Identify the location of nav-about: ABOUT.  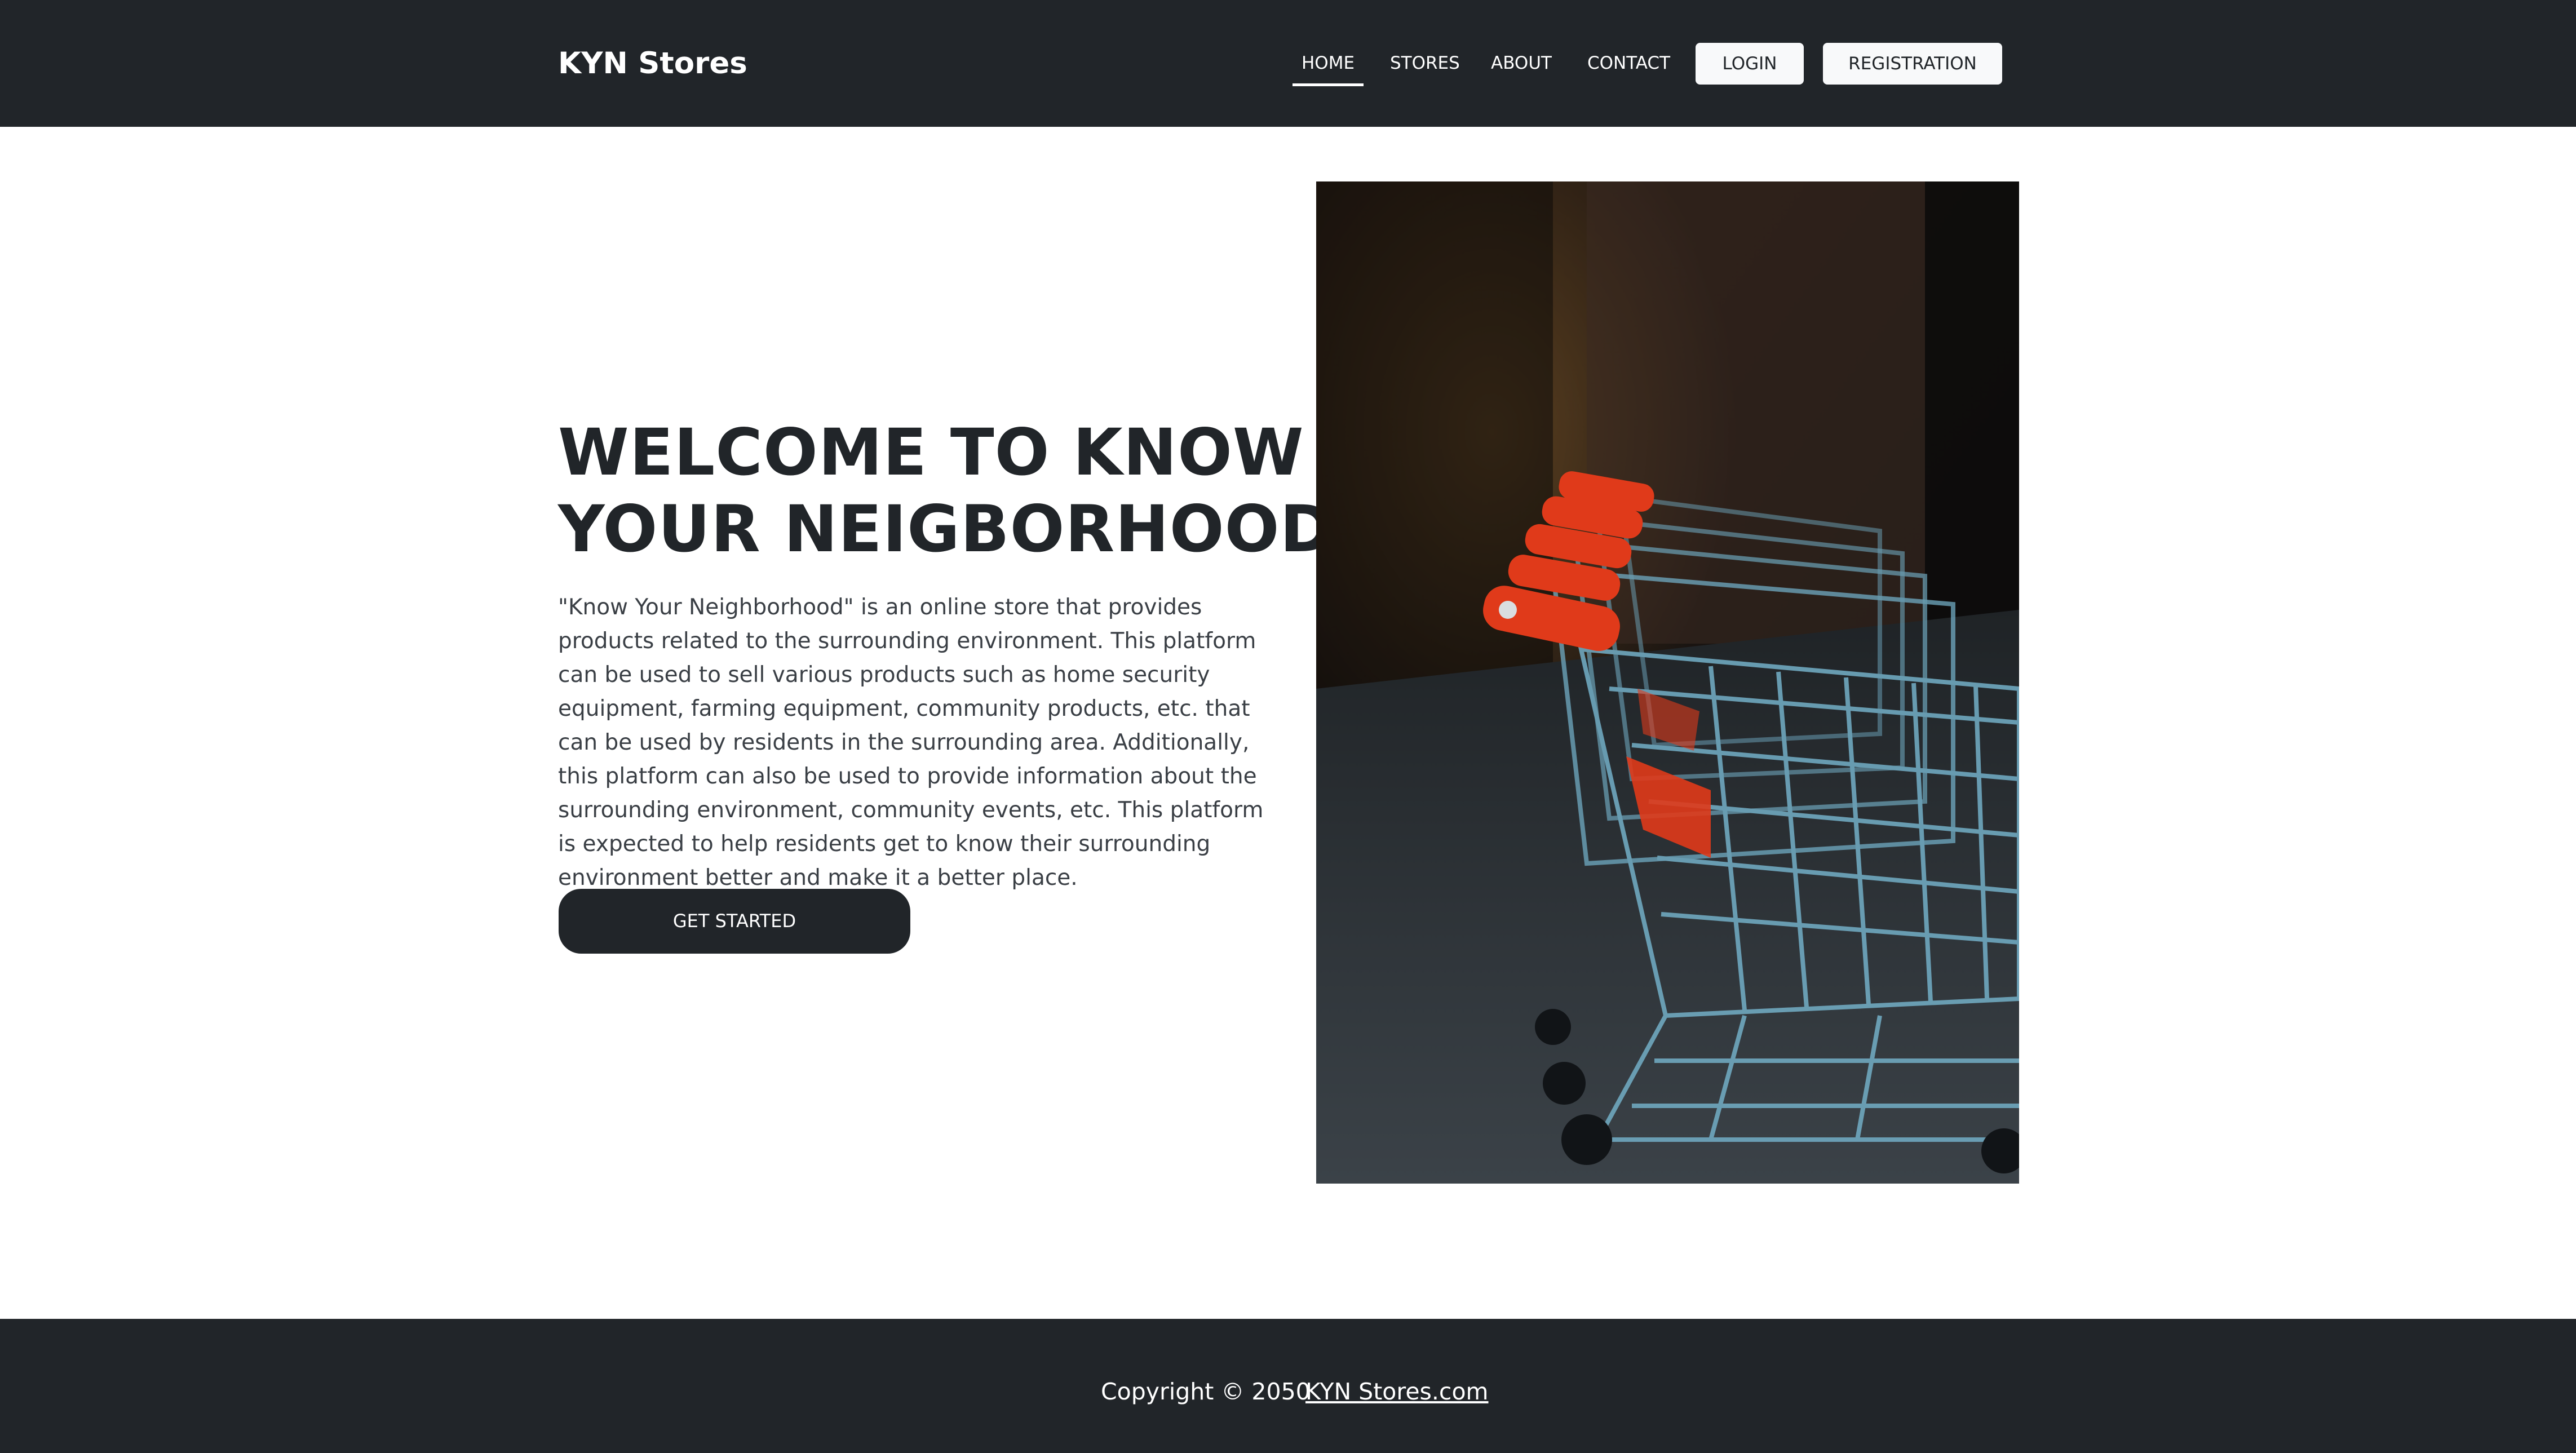
(1521, 63).